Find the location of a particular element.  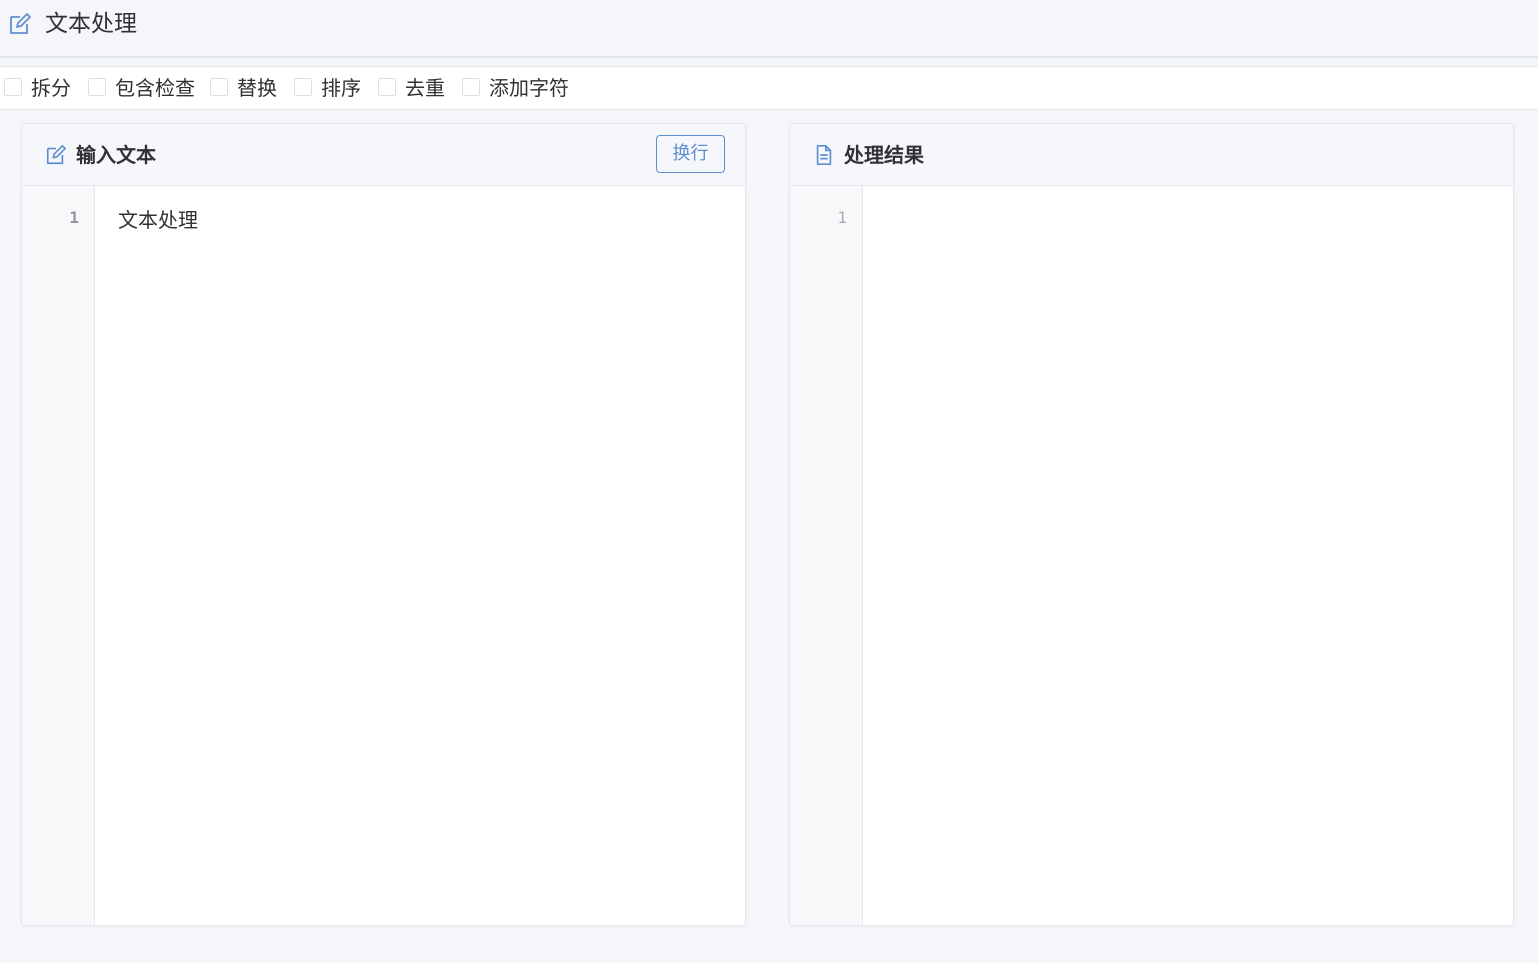

option-label: 拆分 is located at coordinates (51, 88).